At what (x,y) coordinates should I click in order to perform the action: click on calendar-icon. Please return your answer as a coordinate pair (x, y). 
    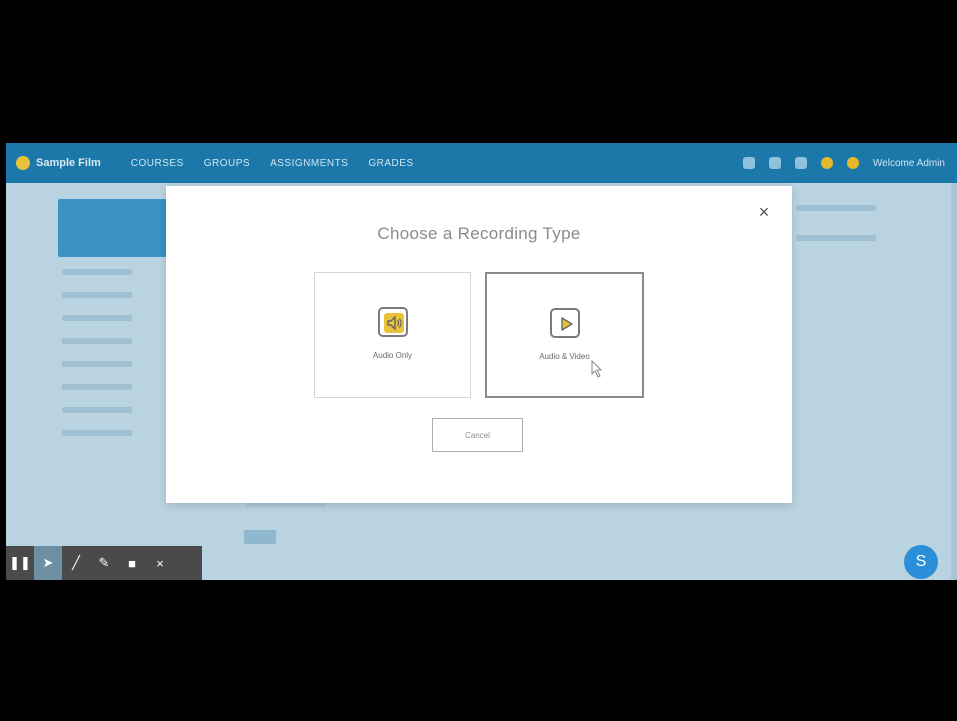
    Looking at the image, I should click on (800, 163).